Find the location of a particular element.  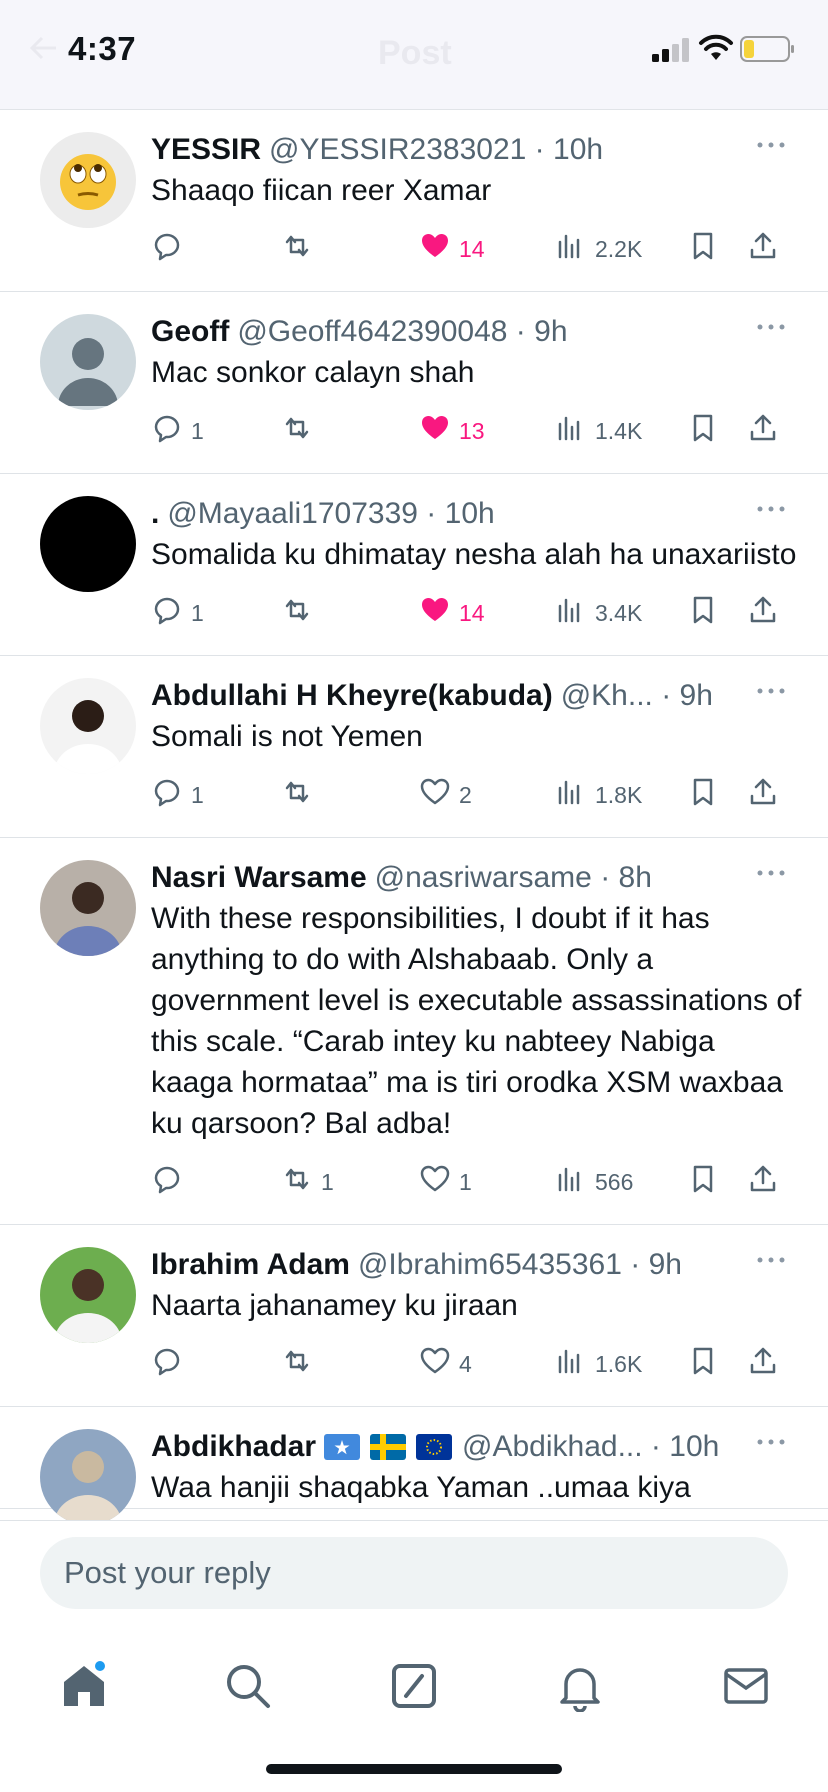

like-button: 2 is located at coordinates (445, 795).